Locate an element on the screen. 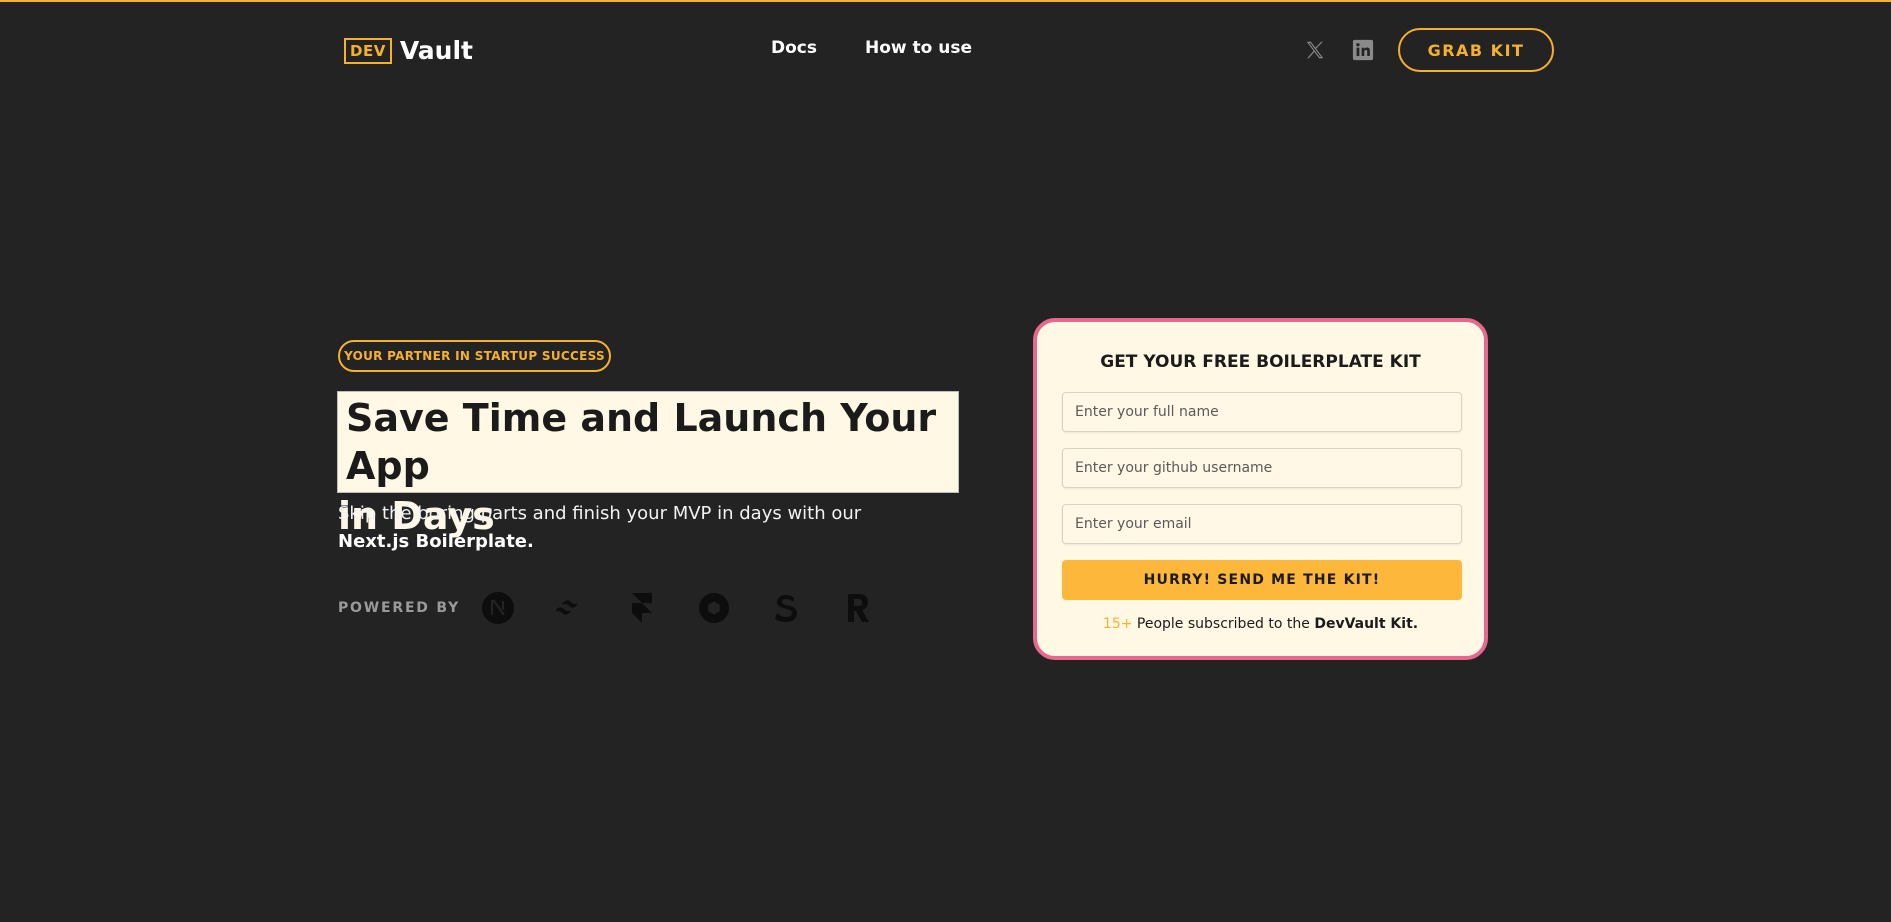 The height and width of the screenshot is (922, 1891). signup-card-title: GET YOUR FREE BOILERPLATE KIT is located at coordinates (1260, 362).